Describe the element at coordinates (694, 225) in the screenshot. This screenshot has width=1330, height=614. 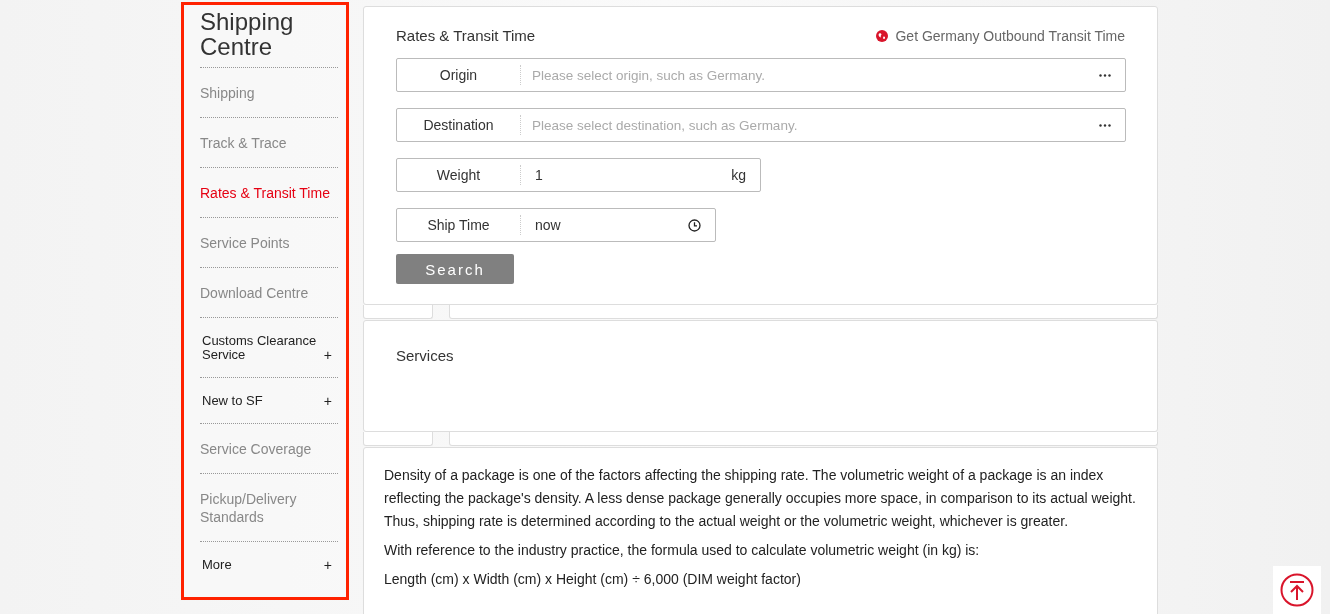
I see `clock-icon` at that location.